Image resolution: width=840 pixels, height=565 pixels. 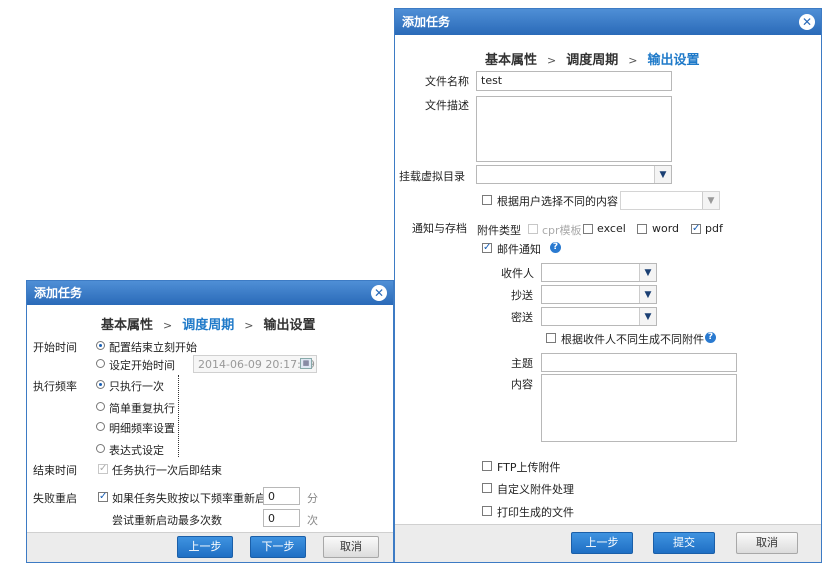 I want to click on retry-interval-unit: 分, so click(x=312, y=498).